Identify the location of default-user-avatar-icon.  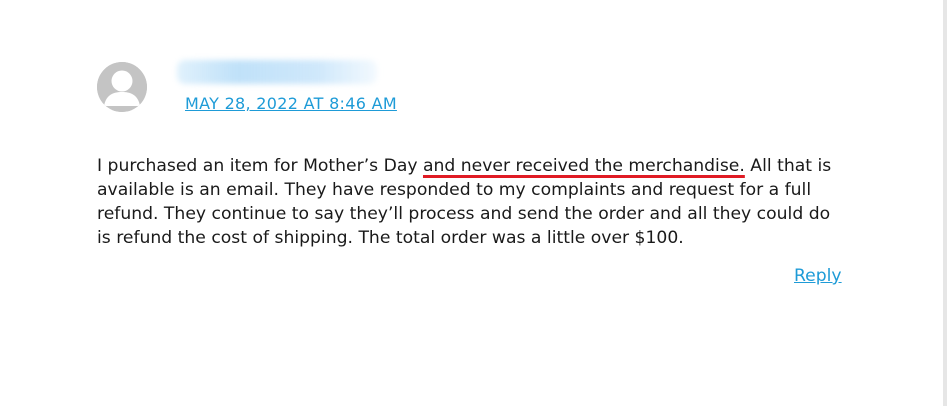
(122, 87).